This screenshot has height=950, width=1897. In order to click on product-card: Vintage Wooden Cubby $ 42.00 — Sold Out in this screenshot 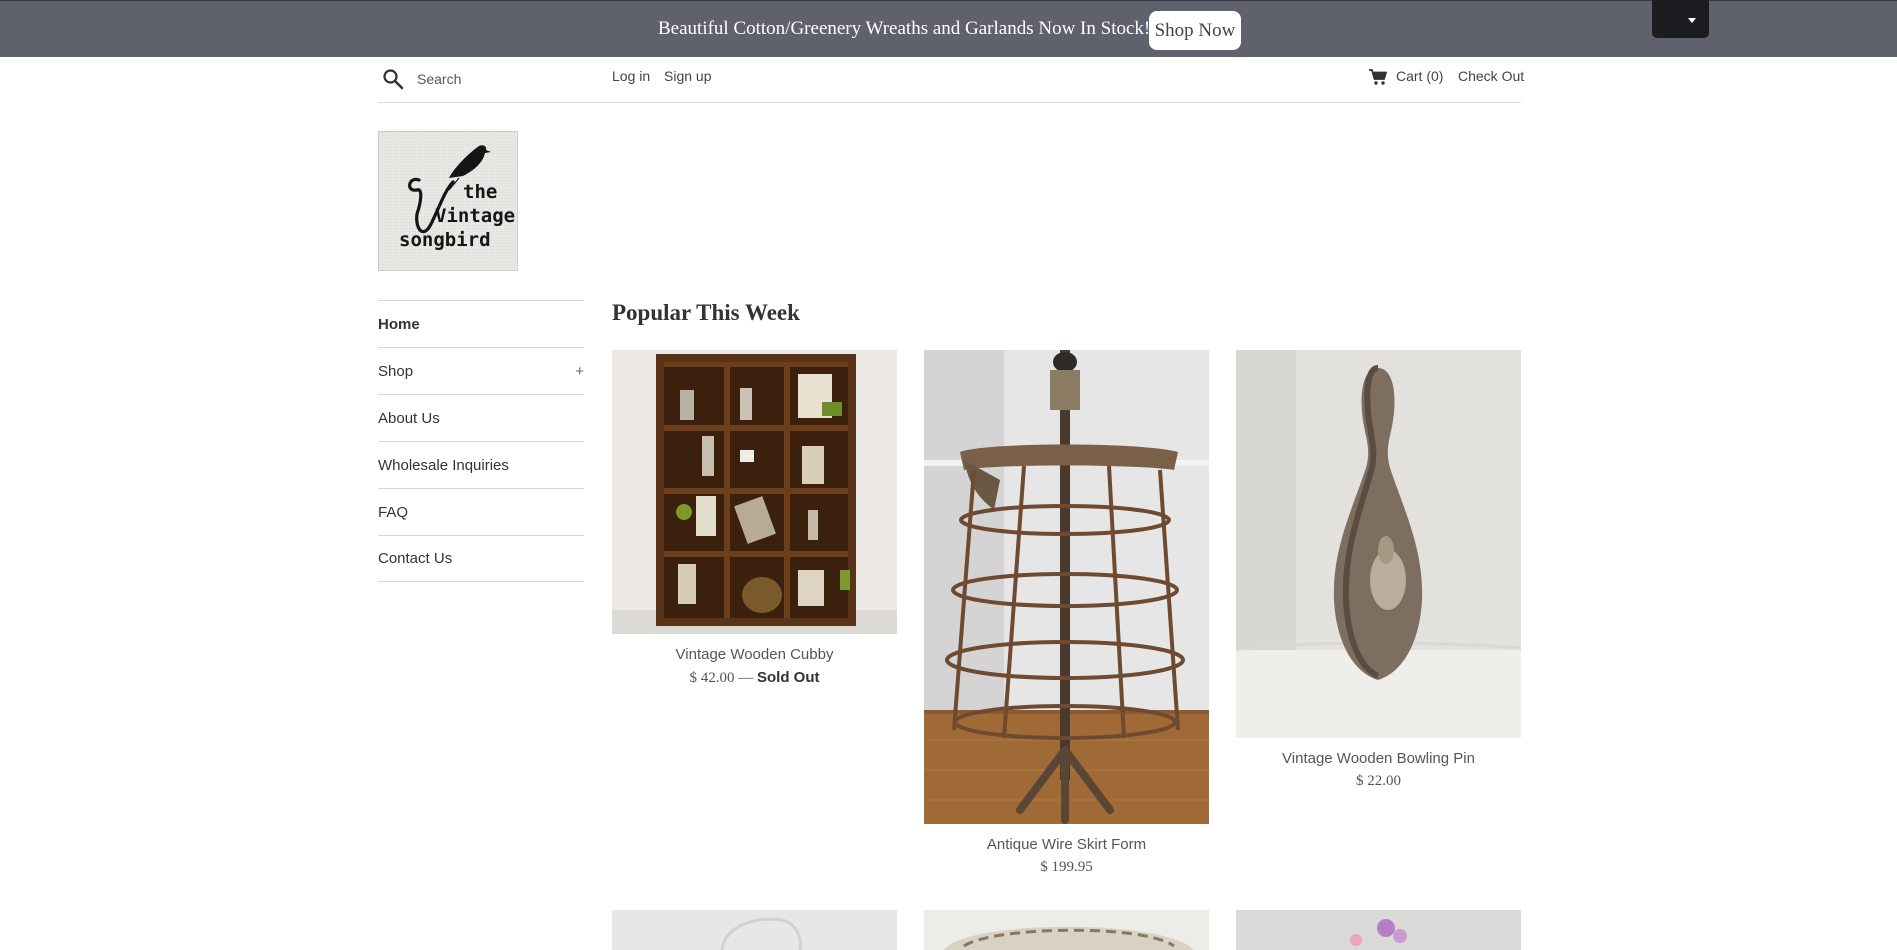, I will do `click(754, 518)`.